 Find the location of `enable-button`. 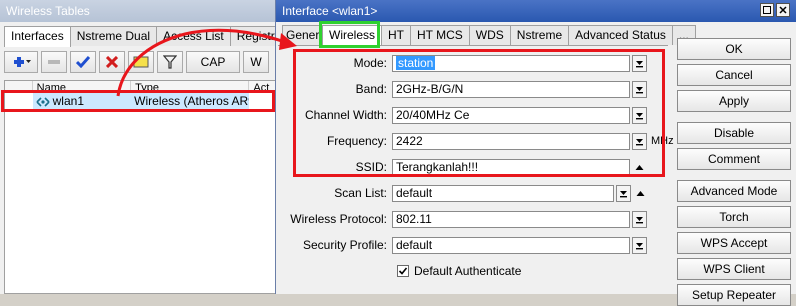

enable-button is located at coordinates (83, 62).